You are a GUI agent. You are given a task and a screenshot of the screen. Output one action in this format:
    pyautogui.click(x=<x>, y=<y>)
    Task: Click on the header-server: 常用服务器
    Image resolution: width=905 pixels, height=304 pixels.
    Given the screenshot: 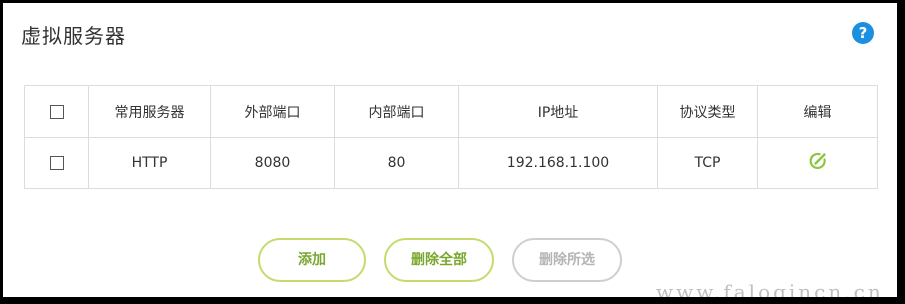 What is the action you would take?
    pyautogui.click(x=149, y=111)
    